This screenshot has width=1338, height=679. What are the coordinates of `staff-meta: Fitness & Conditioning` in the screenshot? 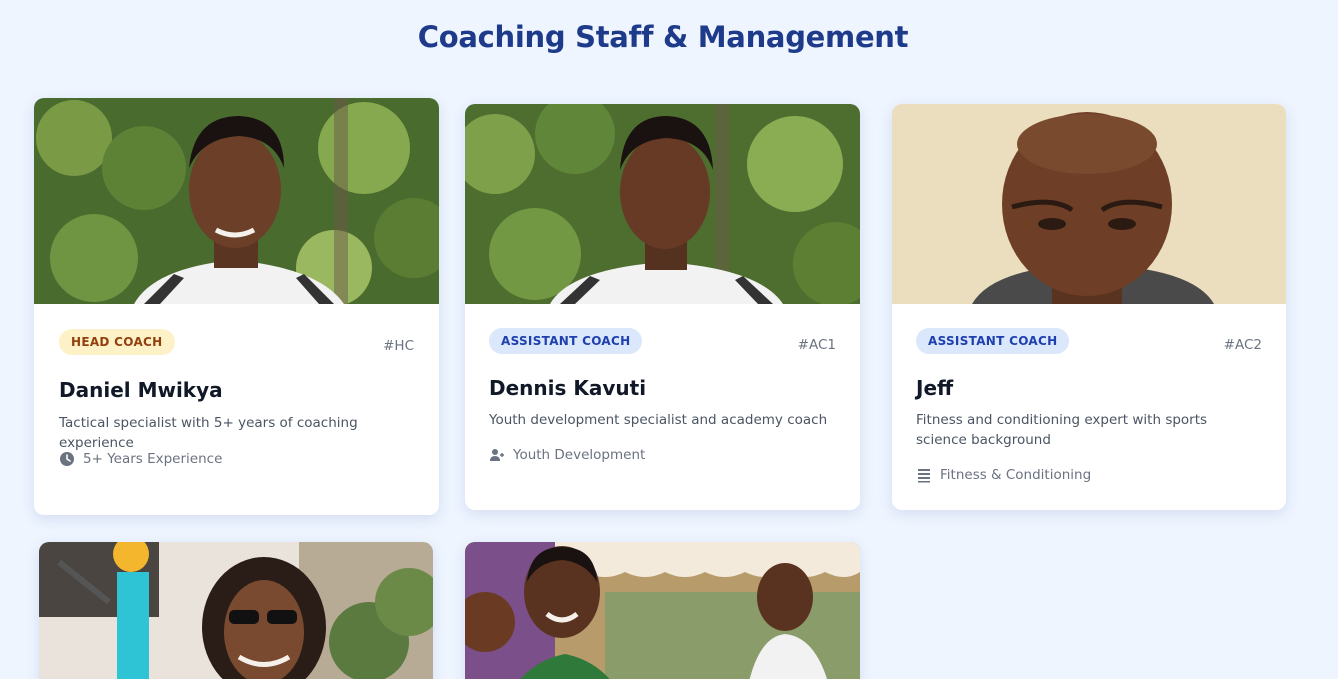 It's located at (1003, 475).